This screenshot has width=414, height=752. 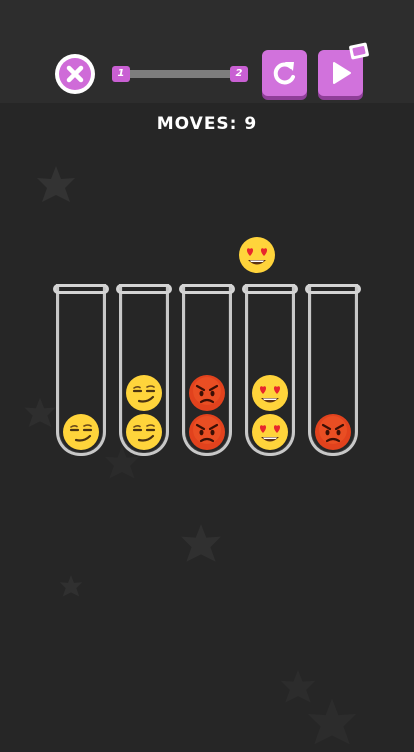 What do you see at coordinates (344, 69) in the screenshot?
I see `skip-level-button` at bounding box center [344, 69].